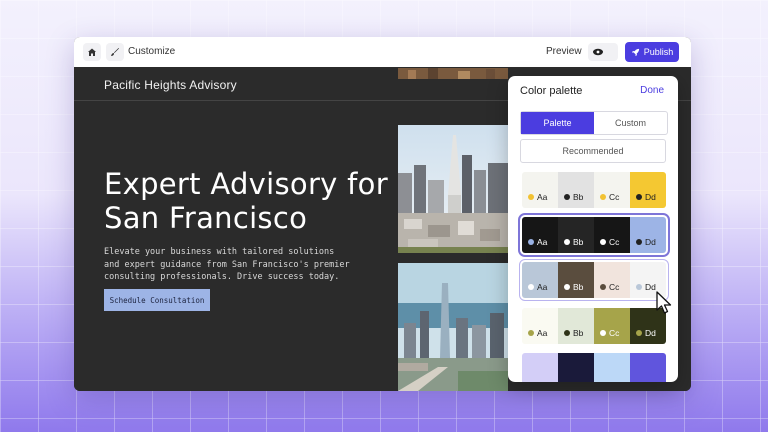 This screenshot has height=432, width=768. What do you see at coordinates (652, 90) in the screenshot?
I see `done-button: Done` at bounding box center [652, 90].